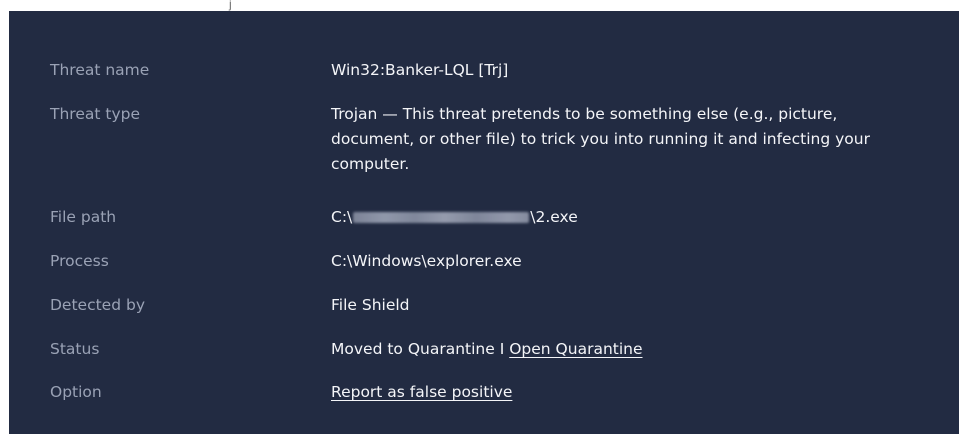  What do you see at coordinates (342, 217) in the screenshot?
I see `file-path-prefix: C:\` at bounding box center [342, 217].